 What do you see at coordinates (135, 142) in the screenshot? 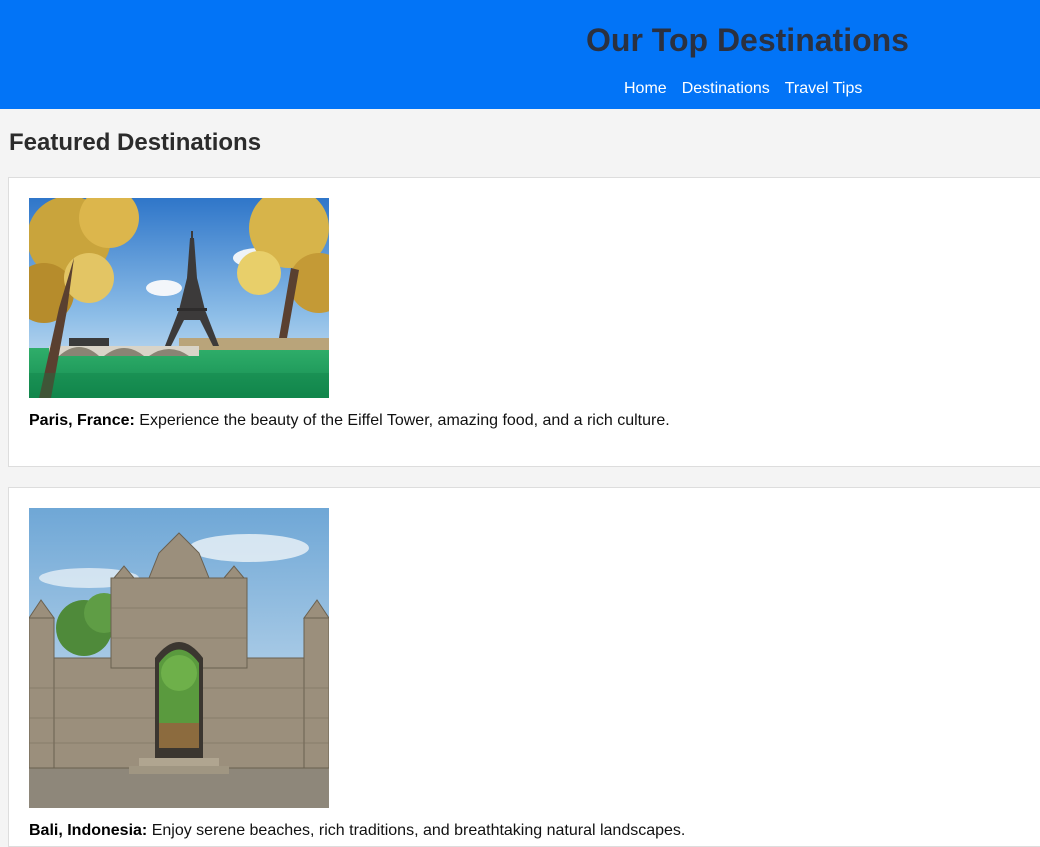
I see `featured-destinations-heading: Featured Destinations` at bounding box center [135, 142].